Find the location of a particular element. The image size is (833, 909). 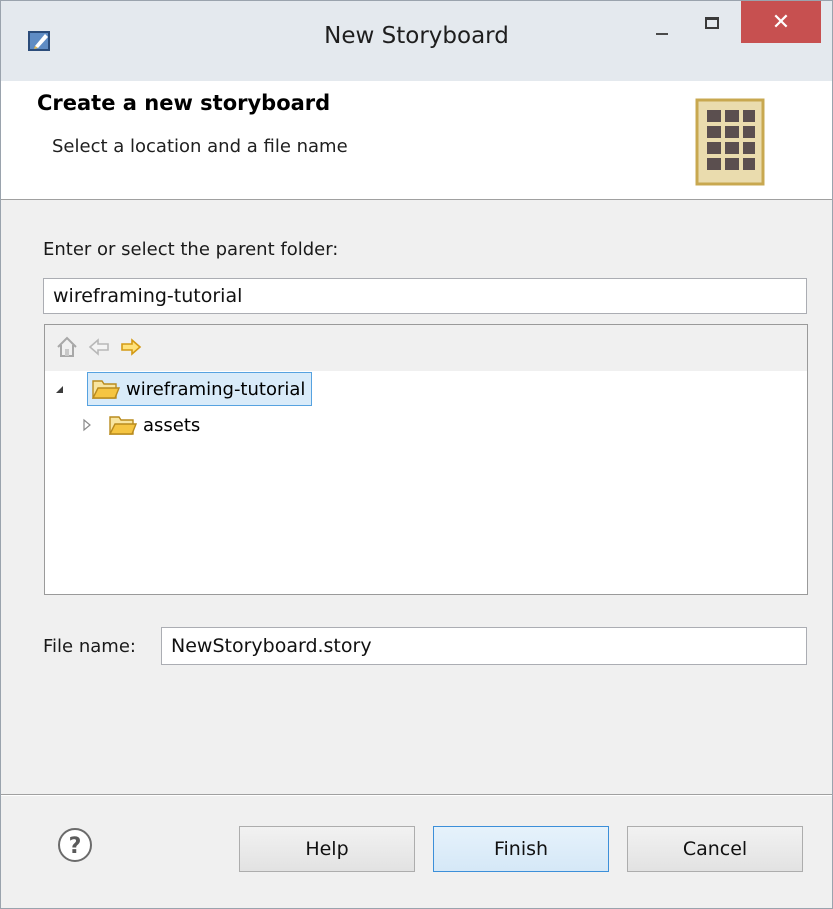

tree-item-wireframing-tutorial: wireframing-tutorial is located at coordinates (182, 389).